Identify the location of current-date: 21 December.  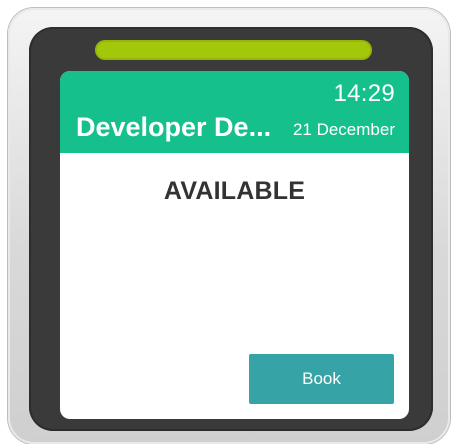
(343, 129).